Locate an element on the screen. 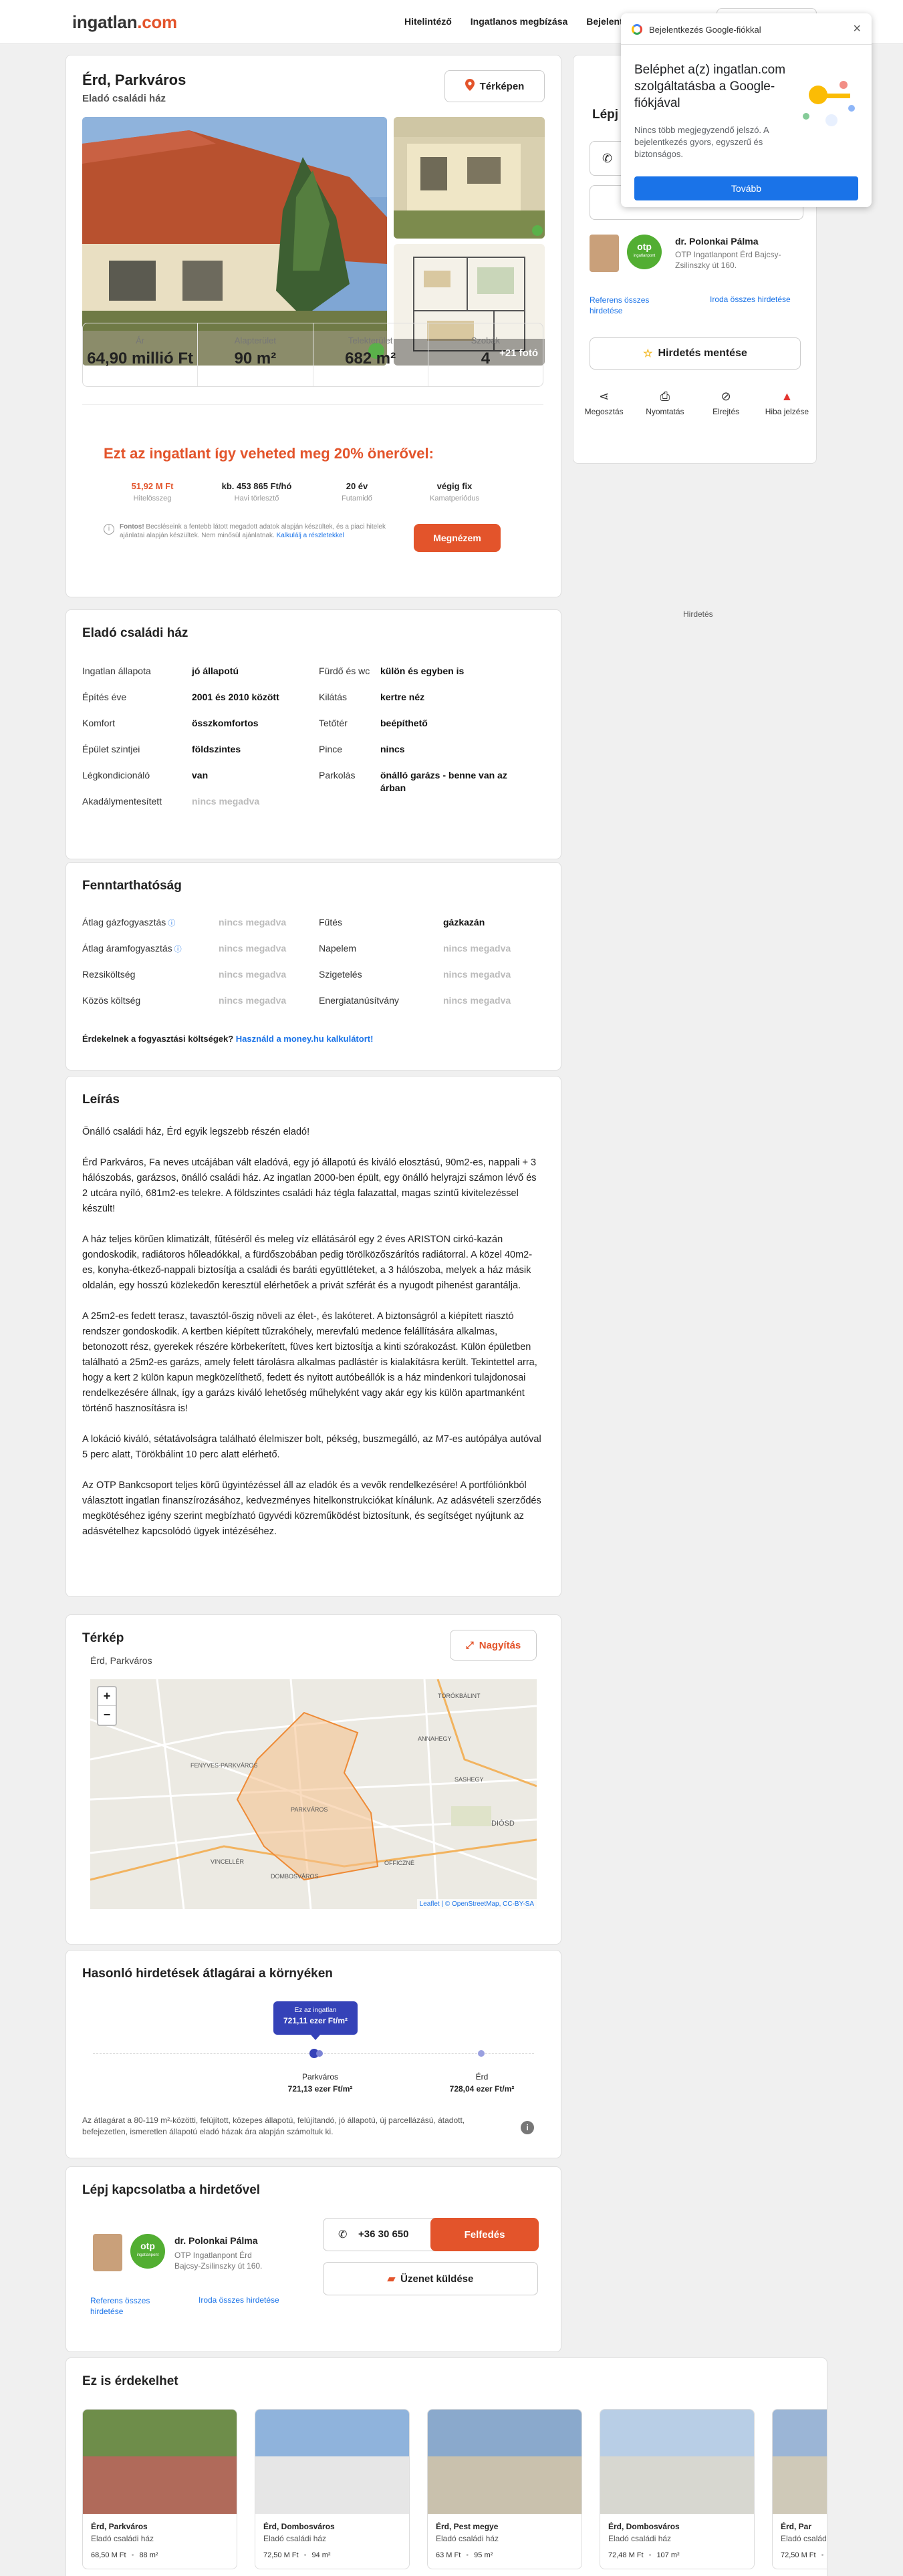  detail-value: nincs megadva is located at coordinates (226, 801).